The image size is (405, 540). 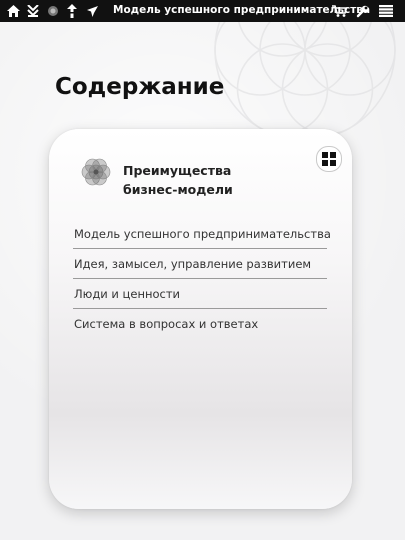 I want to click on rosette-logo-icon, so click(x=96, y=172).